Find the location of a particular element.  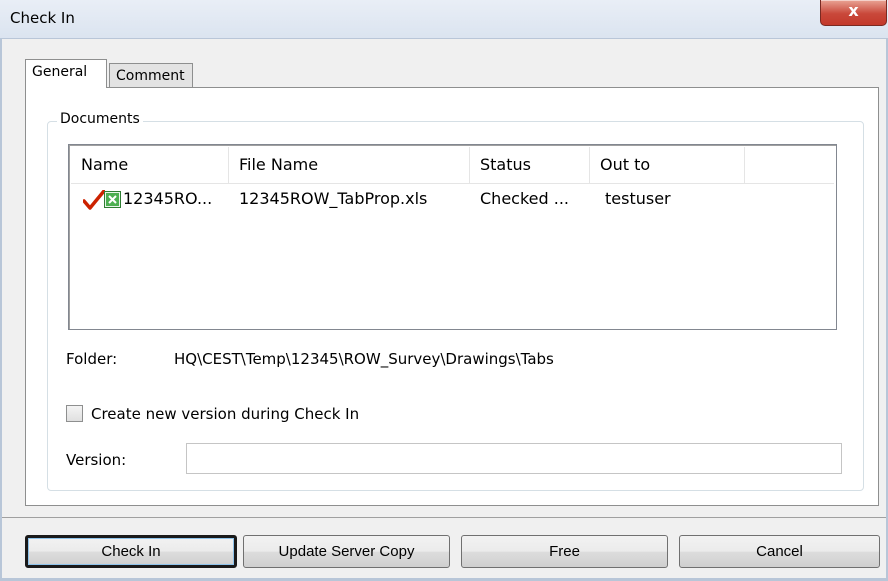

window-frame-left is located at coordinates (1, 309).